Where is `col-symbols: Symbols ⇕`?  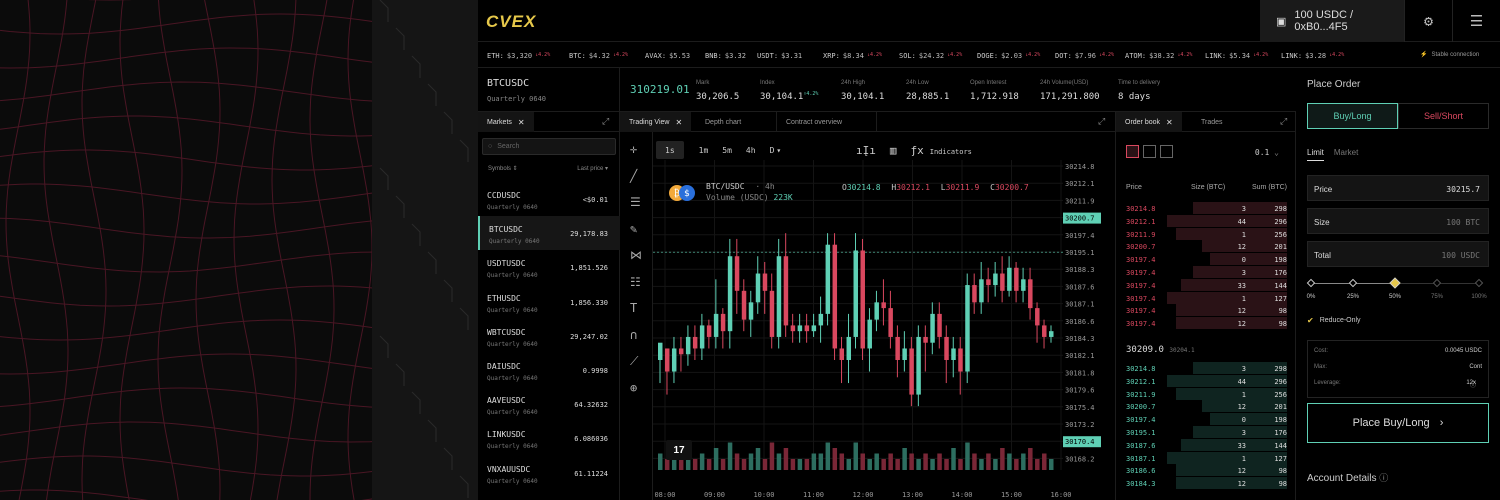 col-symbols: Symbols ⇕ is located at coordinates (503, 168).